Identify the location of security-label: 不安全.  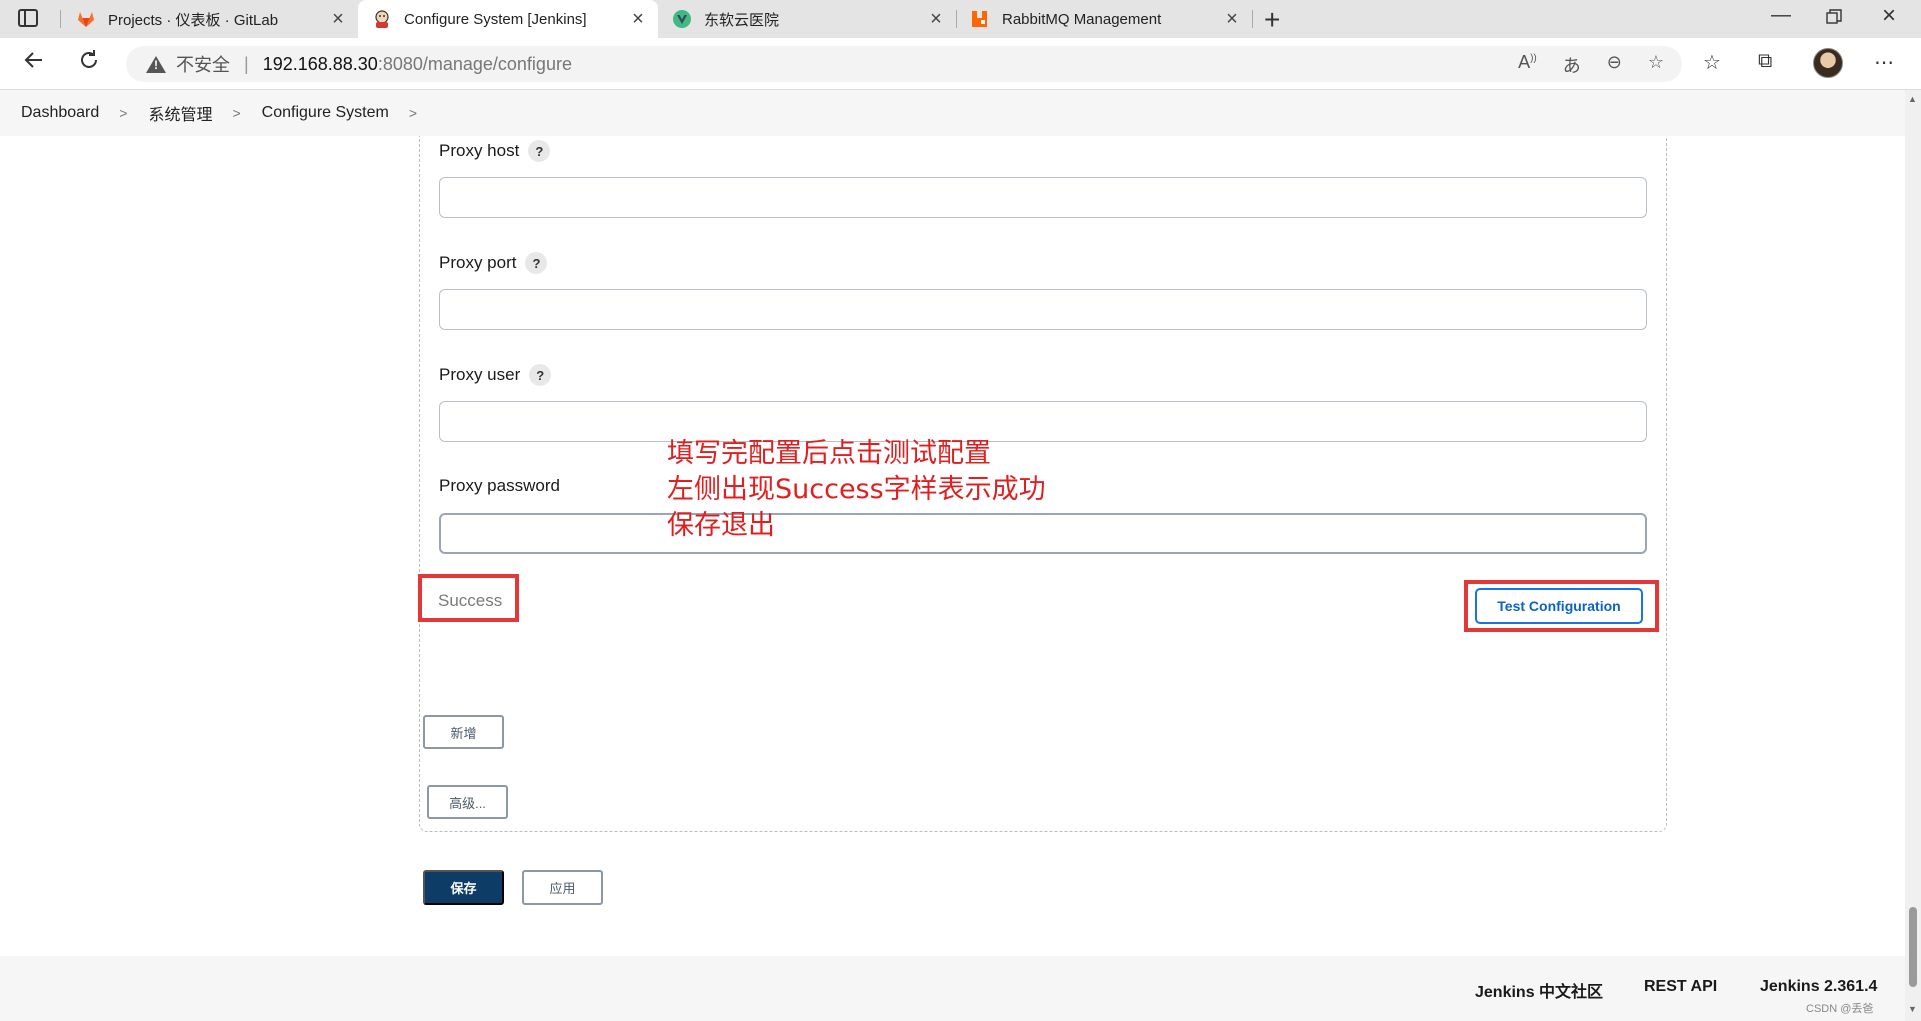
(203, 65).